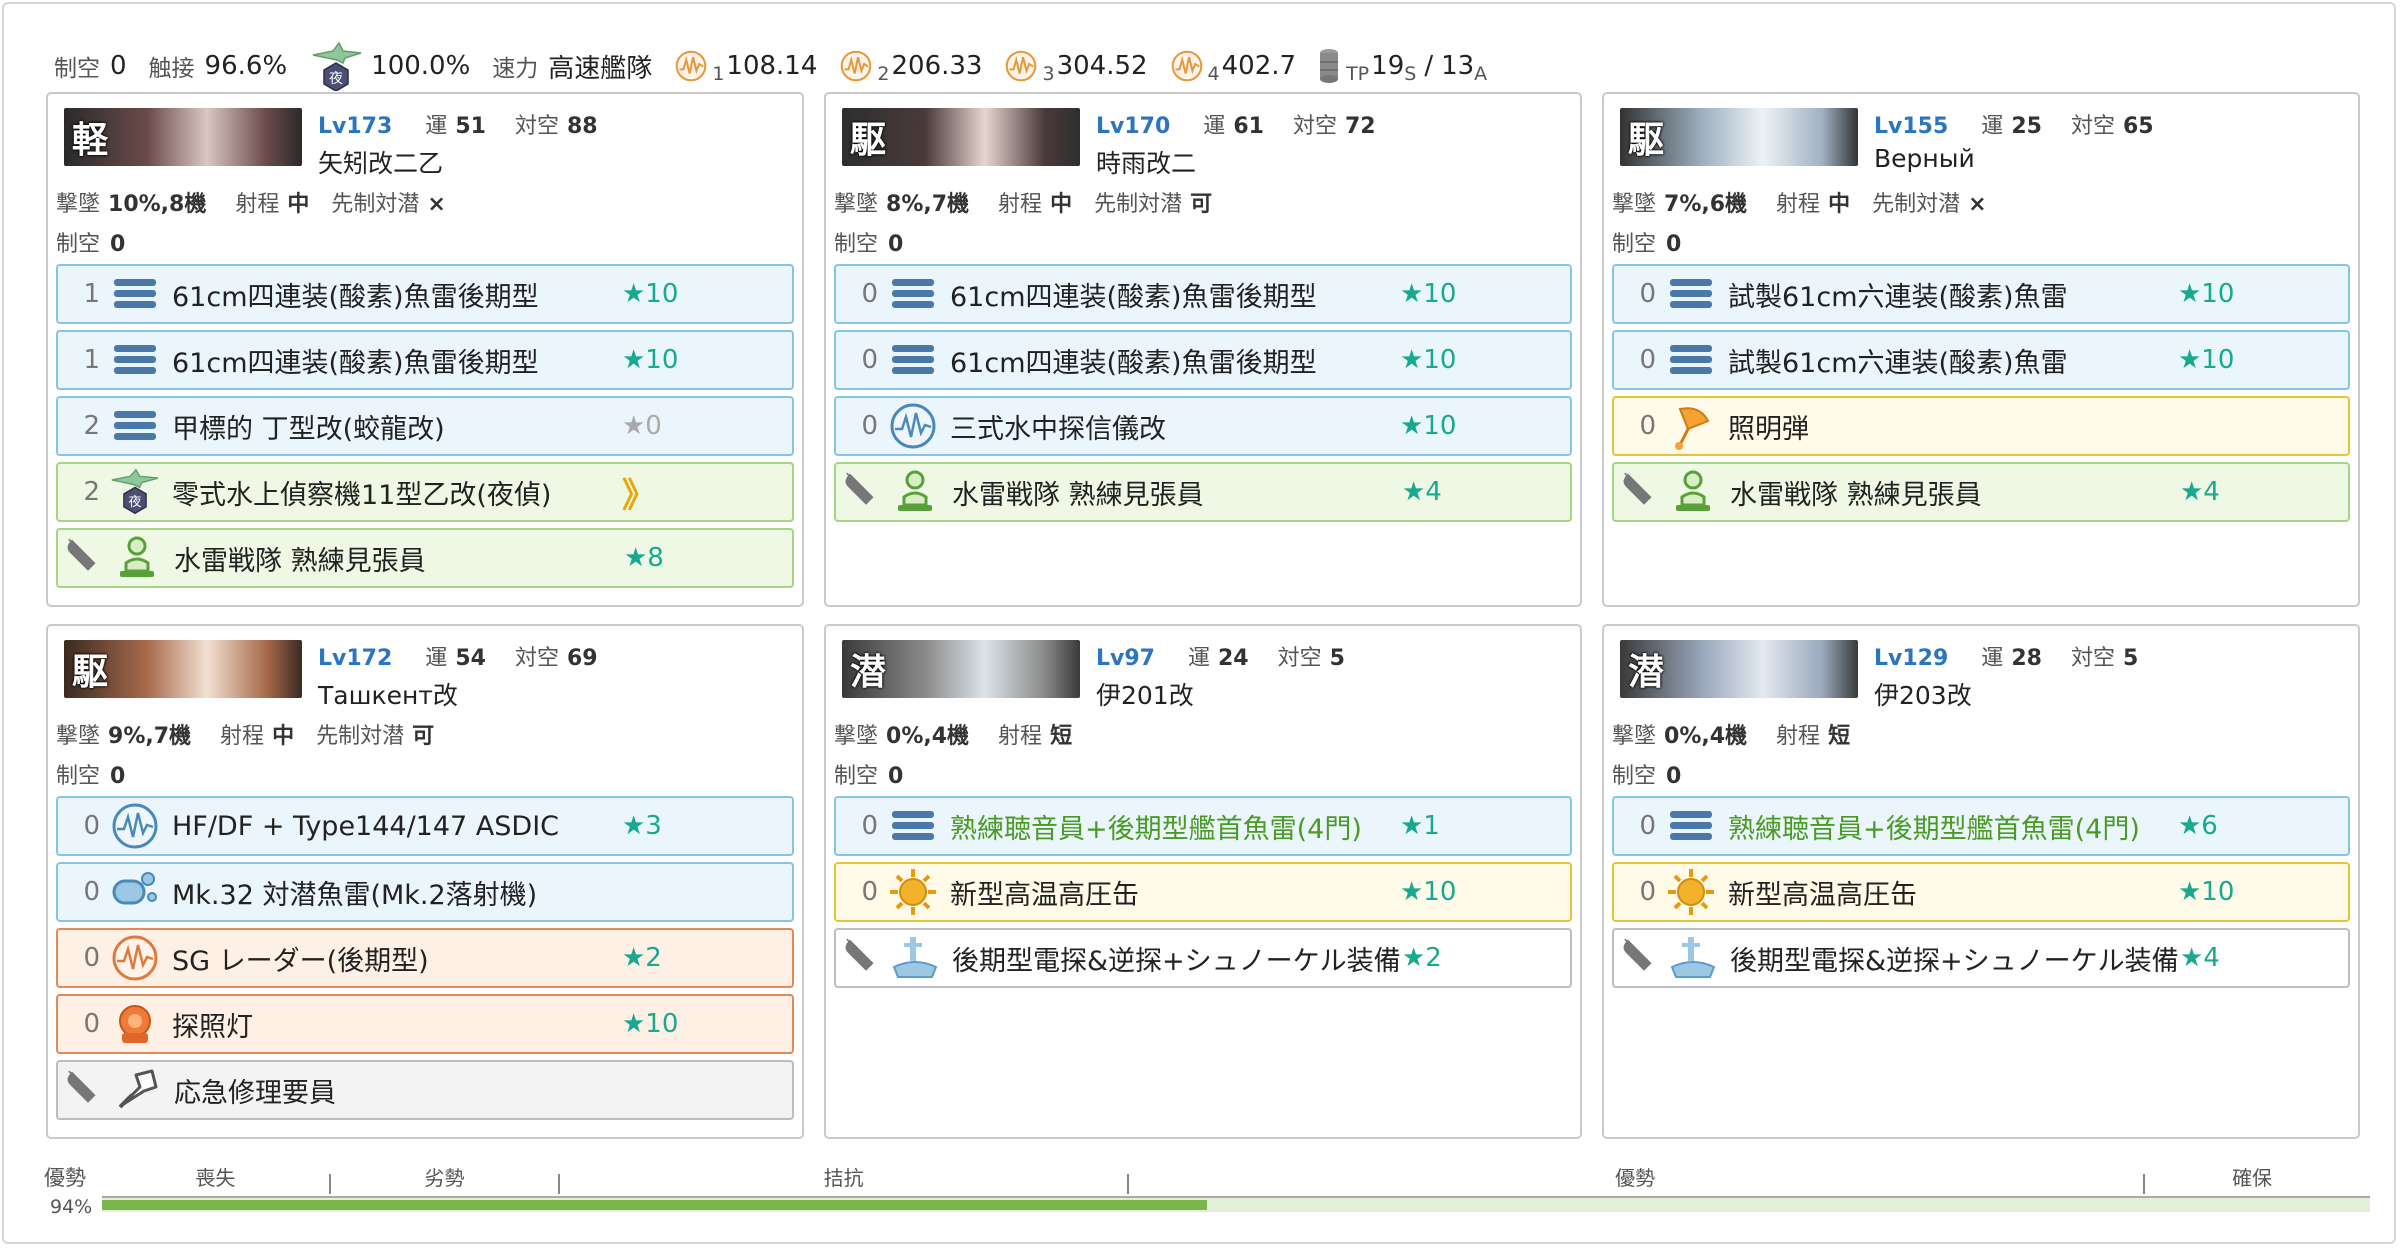 This screenshot has width=2400, height=1248. I want to click on ship-air-value: 0, so click(1674, 244).